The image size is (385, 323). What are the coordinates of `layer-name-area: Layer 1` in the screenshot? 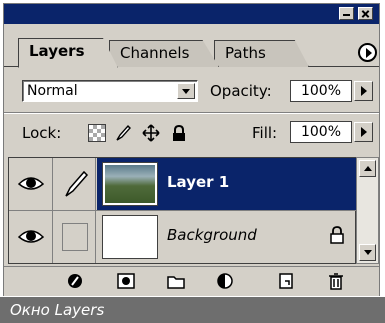 It's located at (227, 184).